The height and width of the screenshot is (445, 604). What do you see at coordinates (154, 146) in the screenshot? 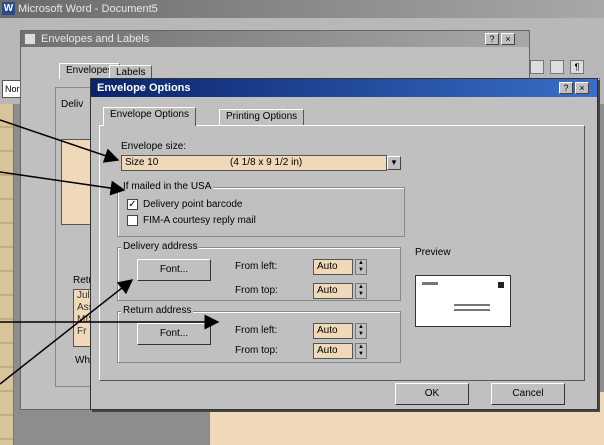
I see `envelope-size-label: Envelope size:` at bounding box center [154, 146].